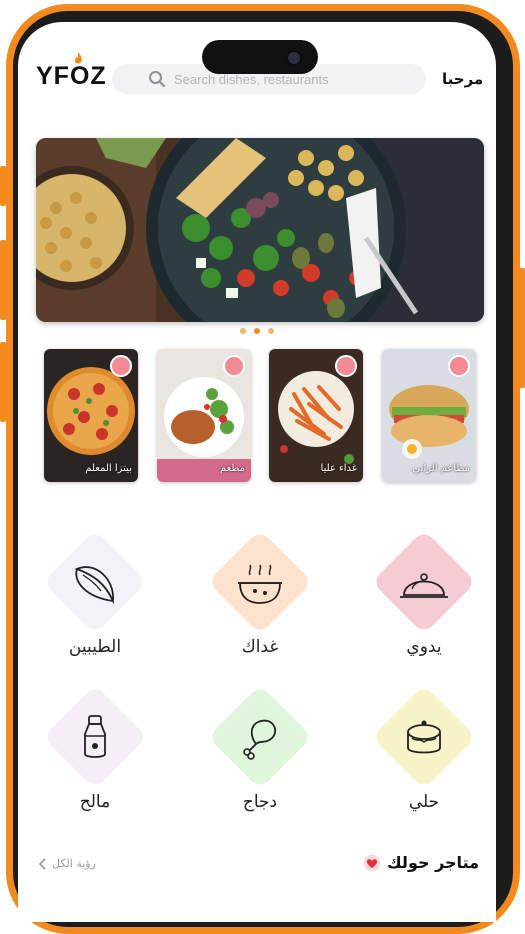 The height and width of the screenshot is (934, 525). What do you see at coordinates (260, 739) in the screenshot?
I see `chicken-leg-icon` at bounding box center [260, 739].